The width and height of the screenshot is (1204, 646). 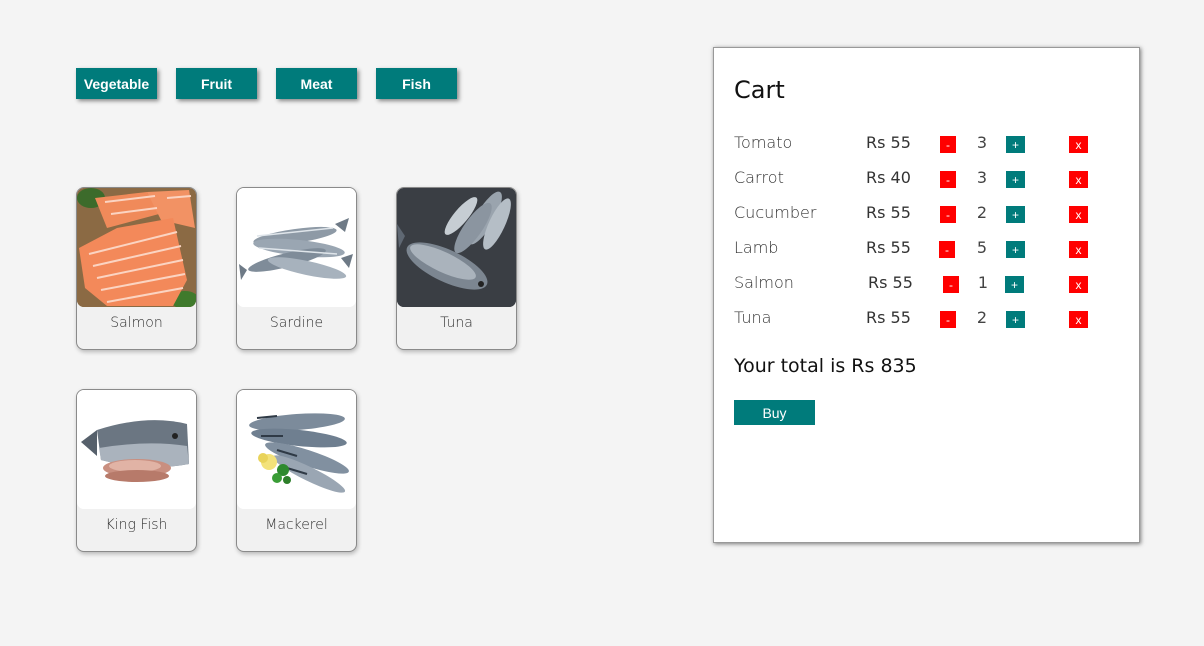 I want to click on salmon-image, so click(x=136, y=247).